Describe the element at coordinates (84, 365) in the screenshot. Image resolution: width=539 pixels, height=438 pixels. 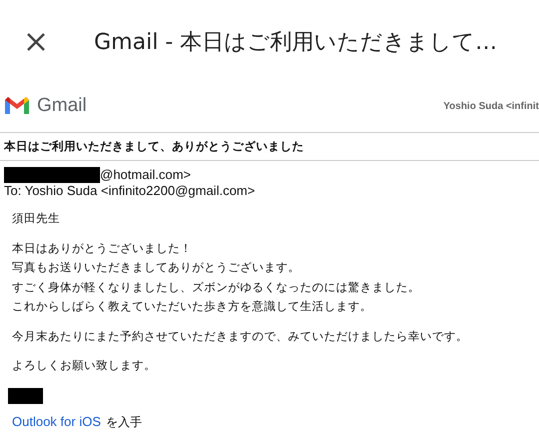
I see `body-text: よろしくお願い致します。` at that location.